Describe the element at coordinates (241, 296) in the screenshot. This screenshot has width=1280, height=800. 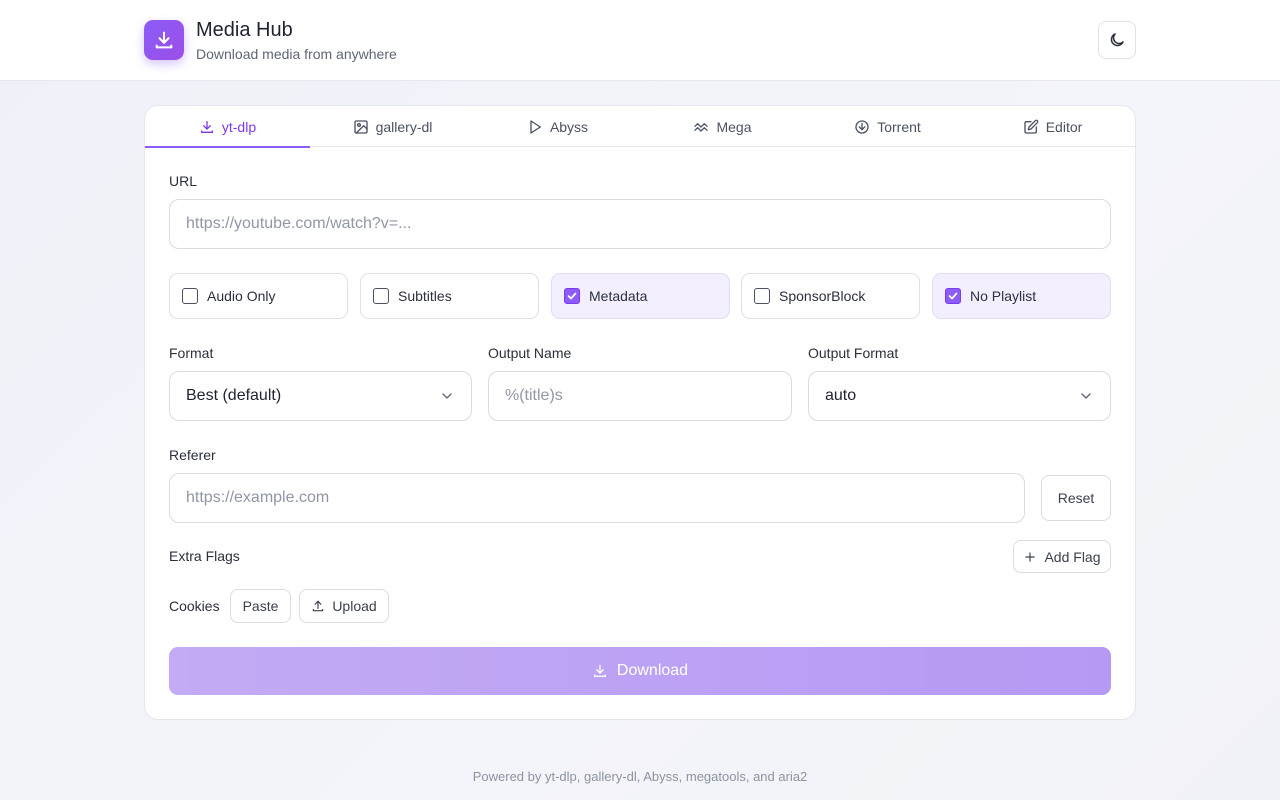
I see `option-label: Audio Only` at that location.